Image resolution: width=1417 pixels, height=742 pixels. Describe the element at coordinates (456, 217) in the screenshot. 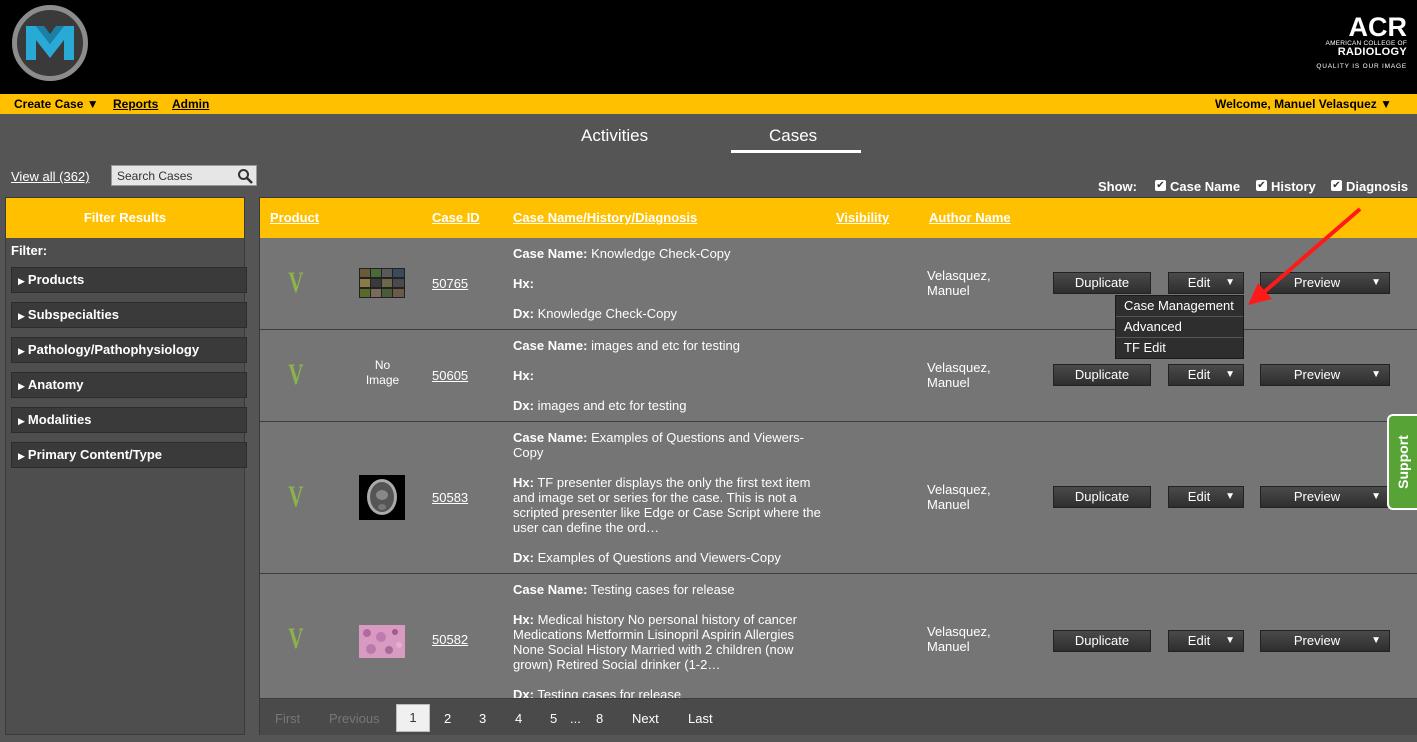

I see `column-case-id: Case ID` at that location.